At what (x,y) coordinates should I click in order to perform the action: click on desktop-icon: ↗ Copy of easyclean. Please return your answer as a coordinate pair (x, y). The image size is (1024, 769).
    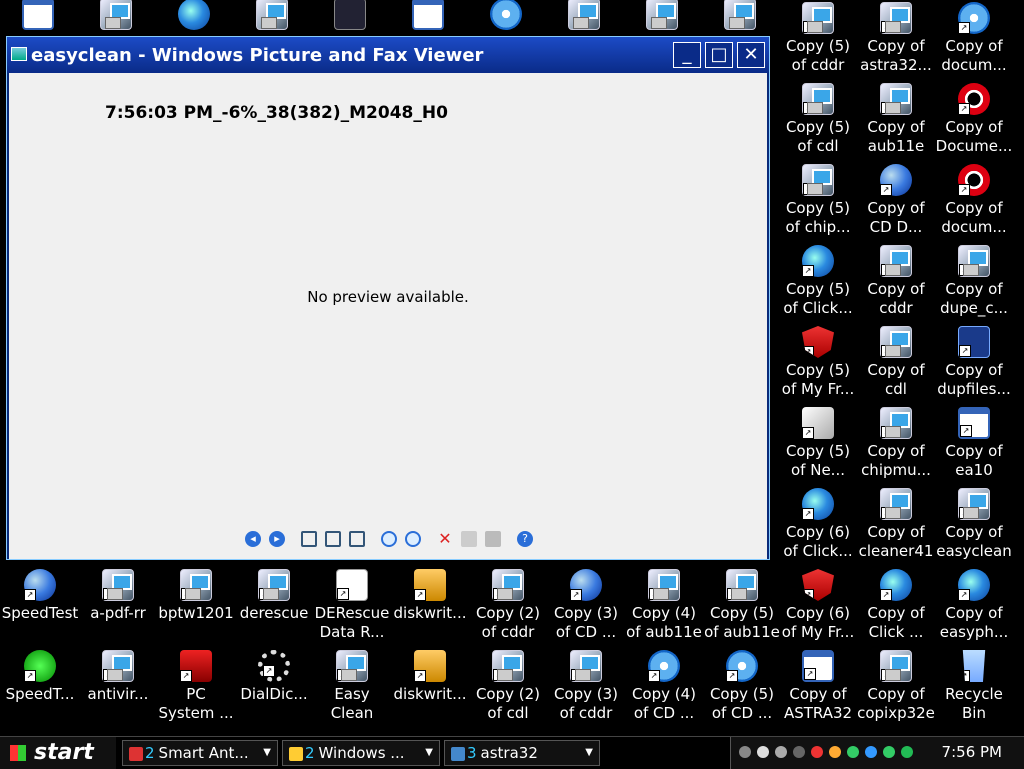
    Looking at the image, I should click on (974, 526).